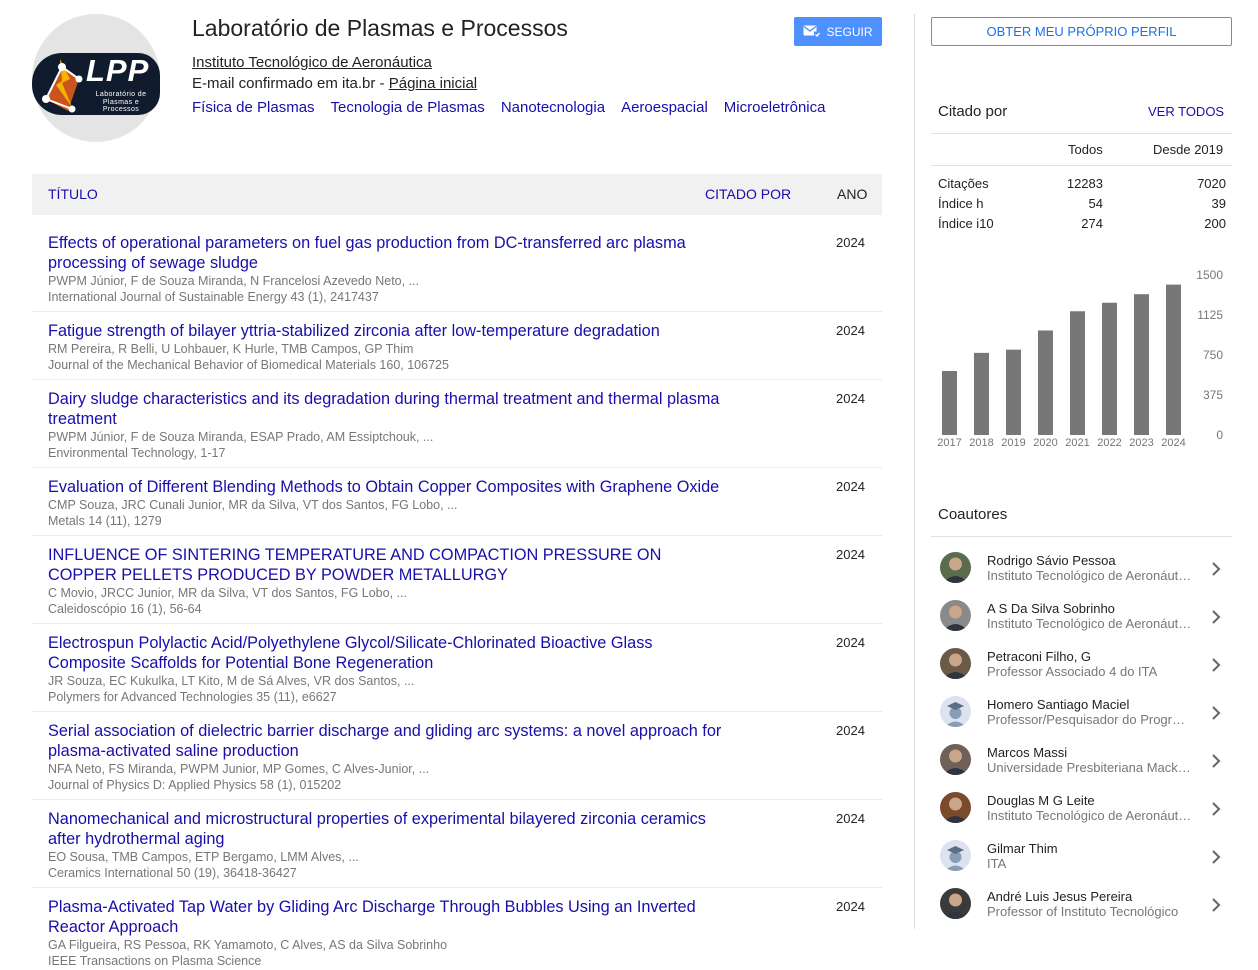 Image resolution: width=1258 pixels, height=970 pixels. What do you see at coordinates (1188, 149) in the screenshot?
I see `col-since-header: Desde 2019` at bounding box center [1188, 149].